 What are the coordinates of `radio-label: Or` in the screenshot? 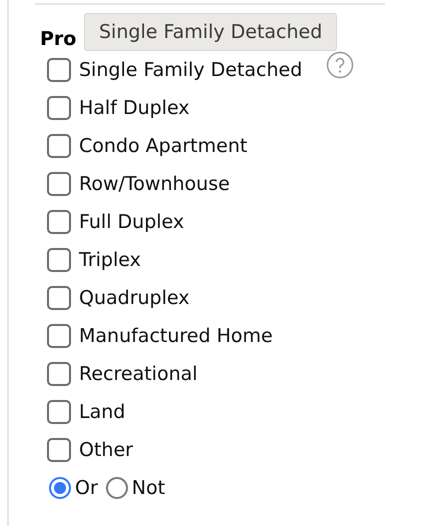 It's located at (86, 488).